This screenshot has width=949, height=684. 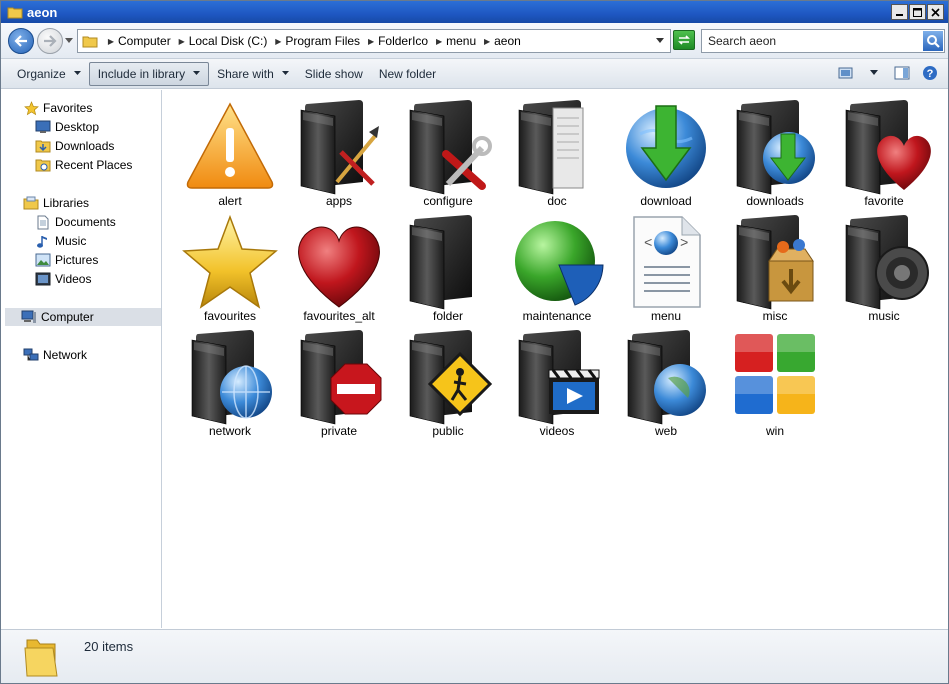 I want to click on recent-pages-dropdown, so click(x=69, y=41).